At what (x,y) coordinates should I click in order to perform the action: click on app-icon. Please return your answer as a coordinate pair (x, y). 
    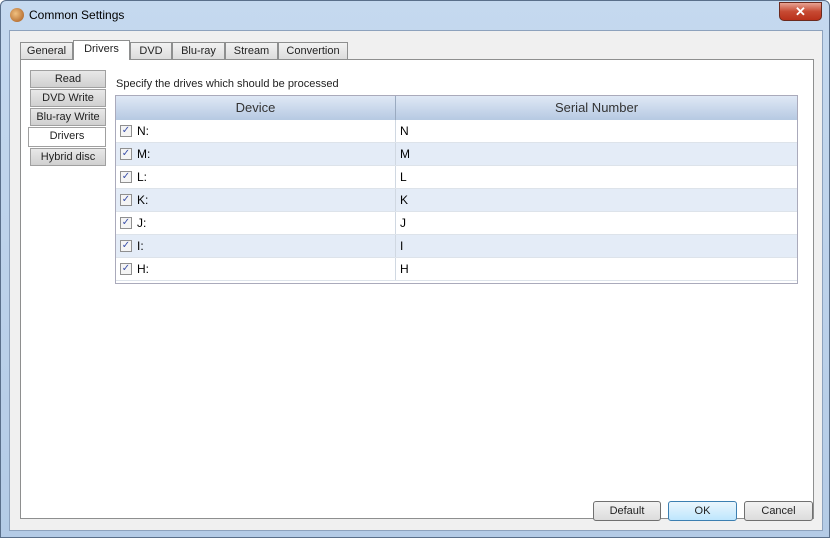
    Looking at the image, I should click on (17, 15).